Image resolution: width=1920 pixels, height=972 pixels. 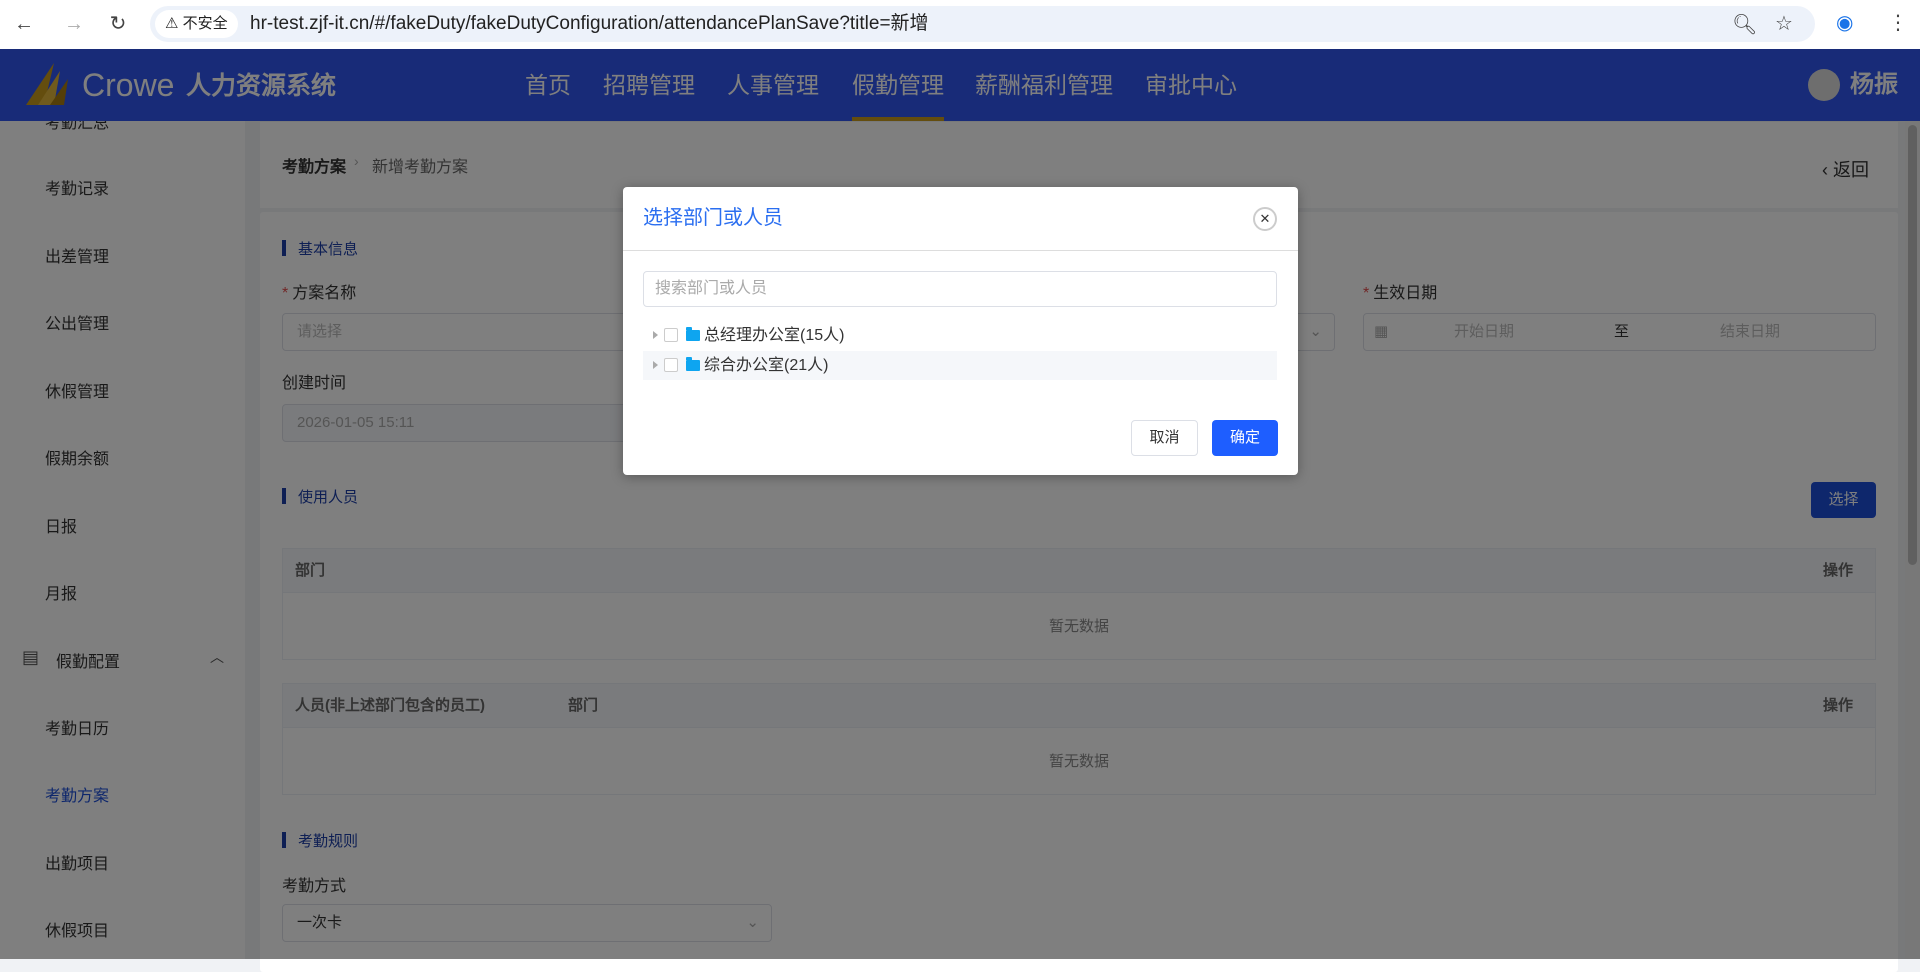 I want to click on security-indicator: ⚠ 不安全, so click(x=196, y=24).